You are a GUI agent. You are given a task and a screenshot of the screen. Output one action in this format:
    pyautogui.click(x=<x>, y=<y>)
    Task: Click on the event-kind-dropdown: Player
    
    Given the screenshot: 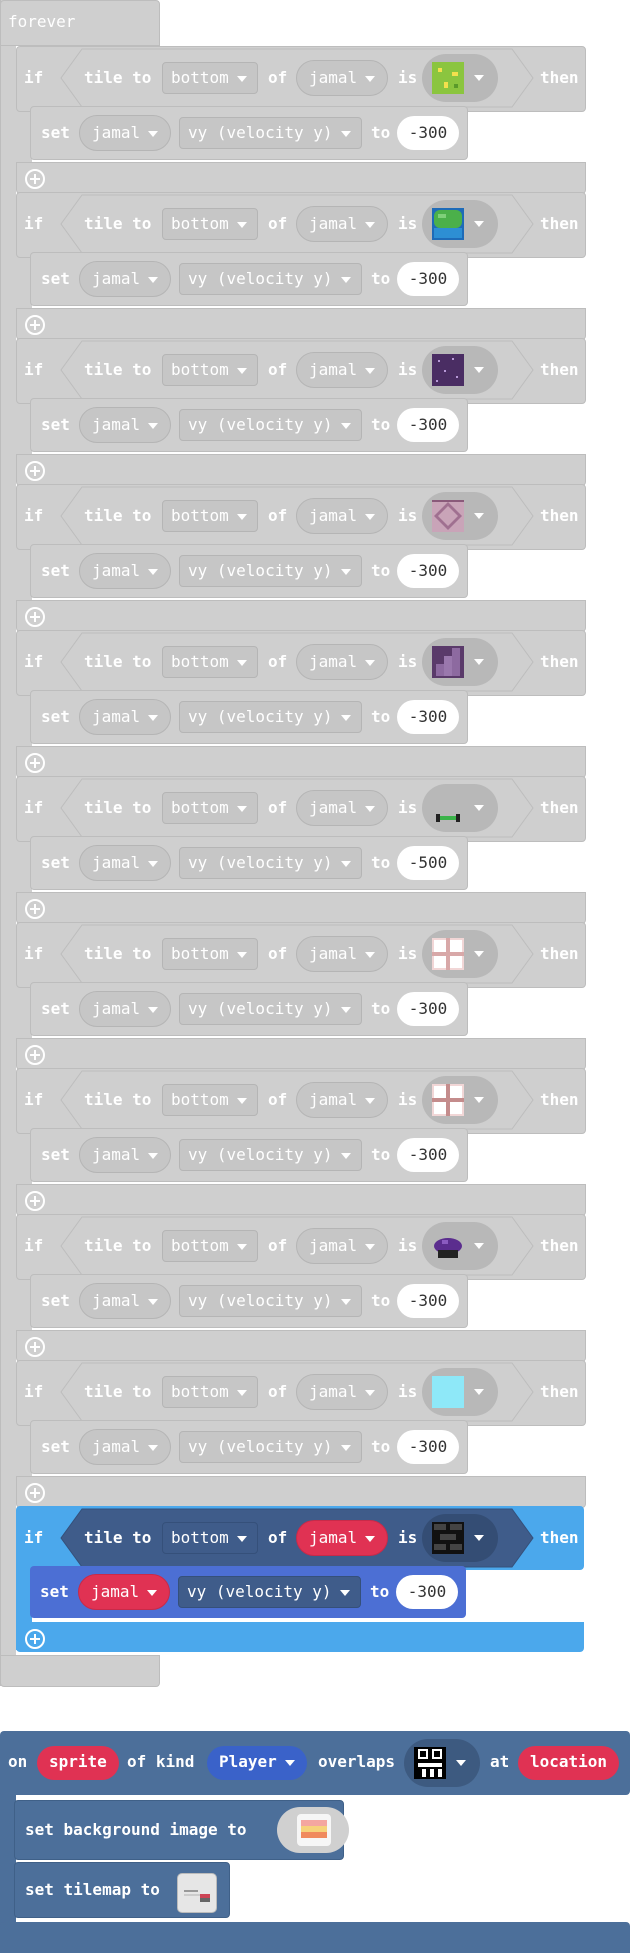 What is the action you would take?
    pyautogui.click(x=257, y=1763)
    